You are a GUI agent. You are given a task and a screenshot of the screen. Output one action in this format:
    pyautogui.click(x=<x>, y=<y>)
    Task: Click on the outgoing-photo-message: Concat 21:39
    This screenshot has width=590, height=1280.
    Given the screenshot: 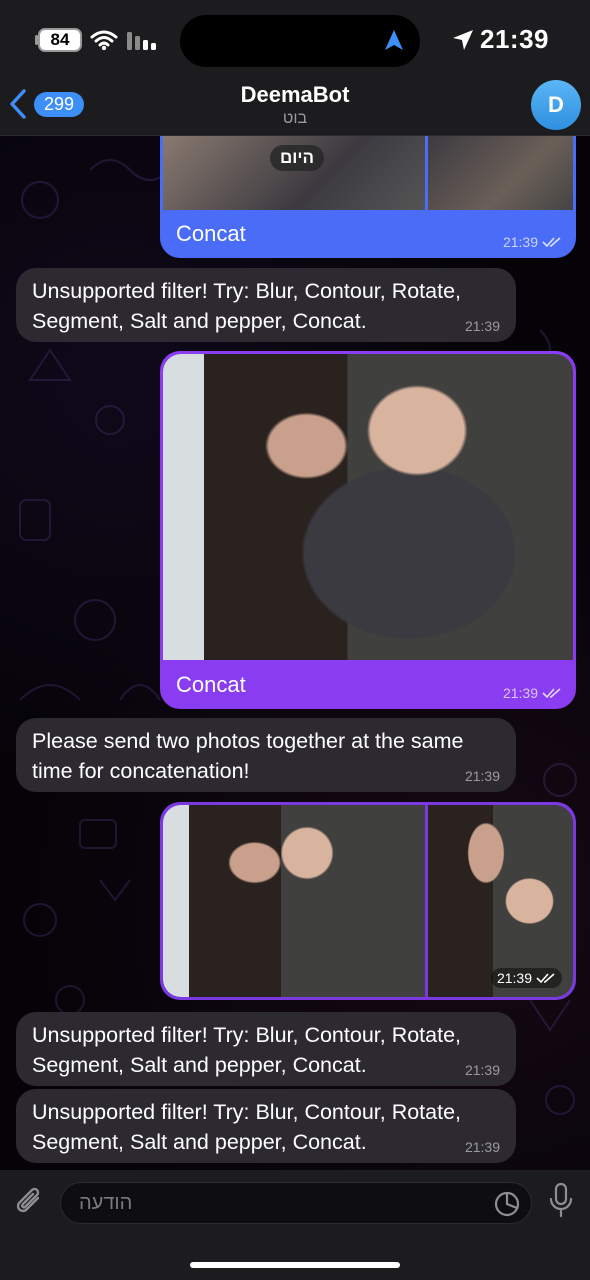 What is the action you would take?
    pyautogui.click(x=368, y=197)
    